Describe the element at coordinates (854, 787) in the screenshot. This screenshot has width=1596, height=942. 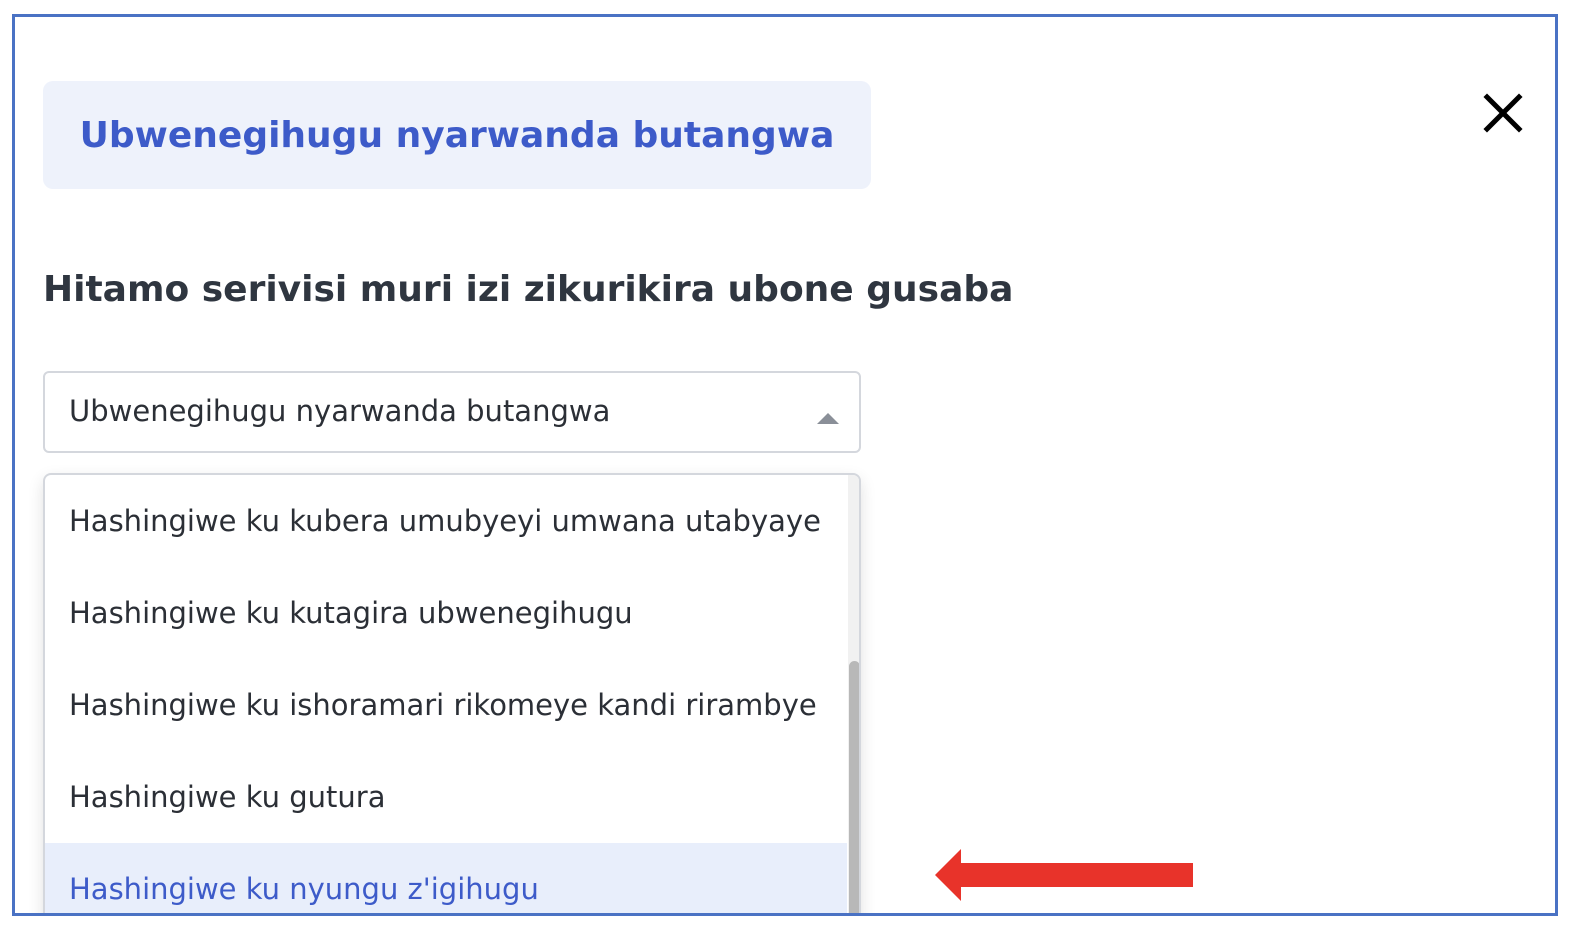
I see `dropdown-scrollbar-thumb` at that location.